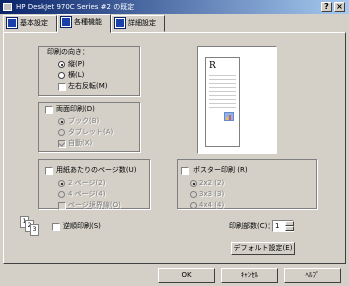  What do you see at coordinates (87, 194) in the screenshot?
I see `four-pages-label: 4 ページ(4)` at bounding box center [87, 194].